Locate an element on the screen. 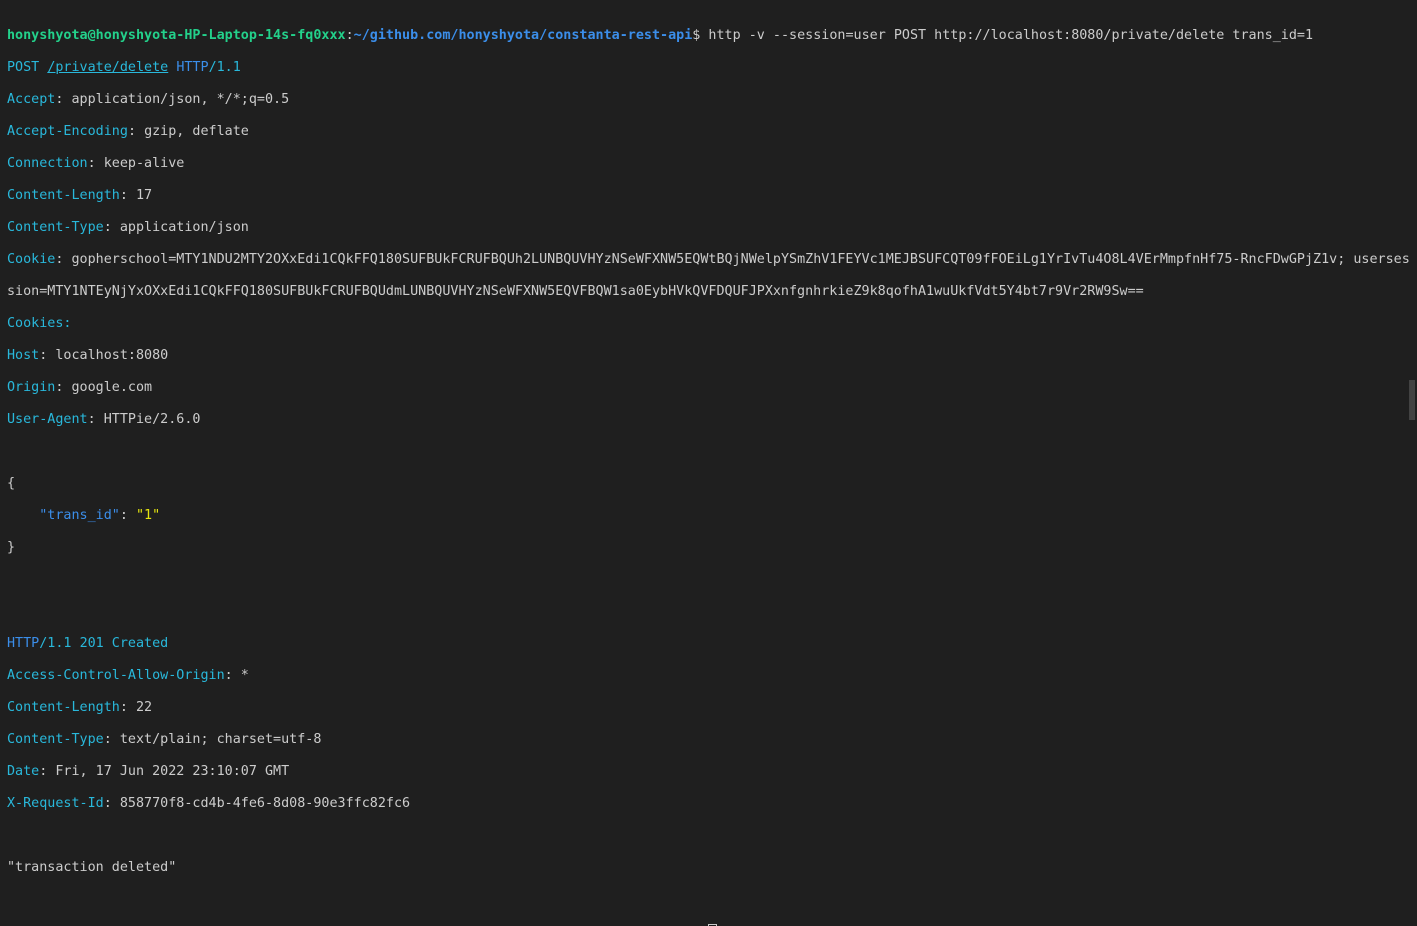 The width and height of the screenshot is (1417, 926). header-name: Accept-Encoding is located at coordinates (67, 131).